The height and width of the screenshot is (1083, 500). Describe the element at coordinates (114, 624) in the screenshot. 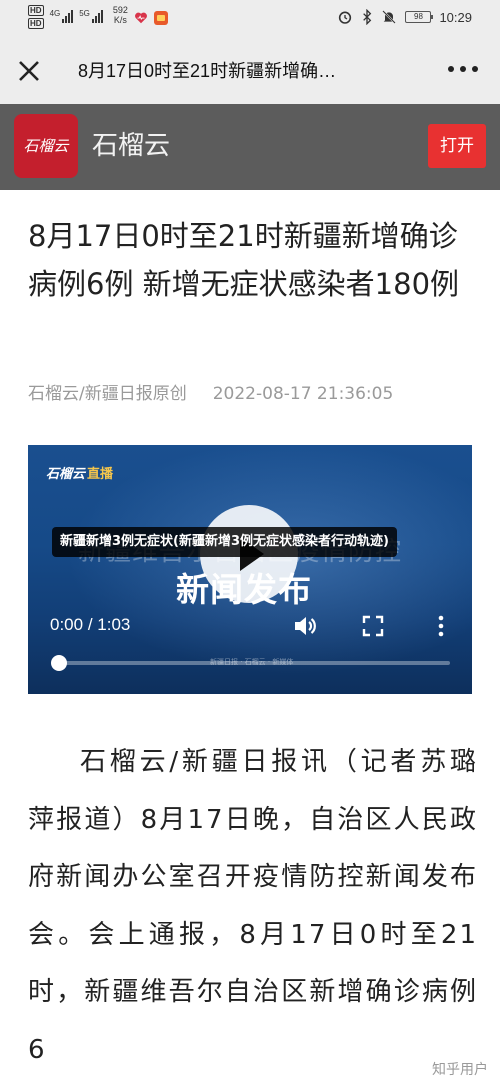

I see `time-total: 1:03` at that location.